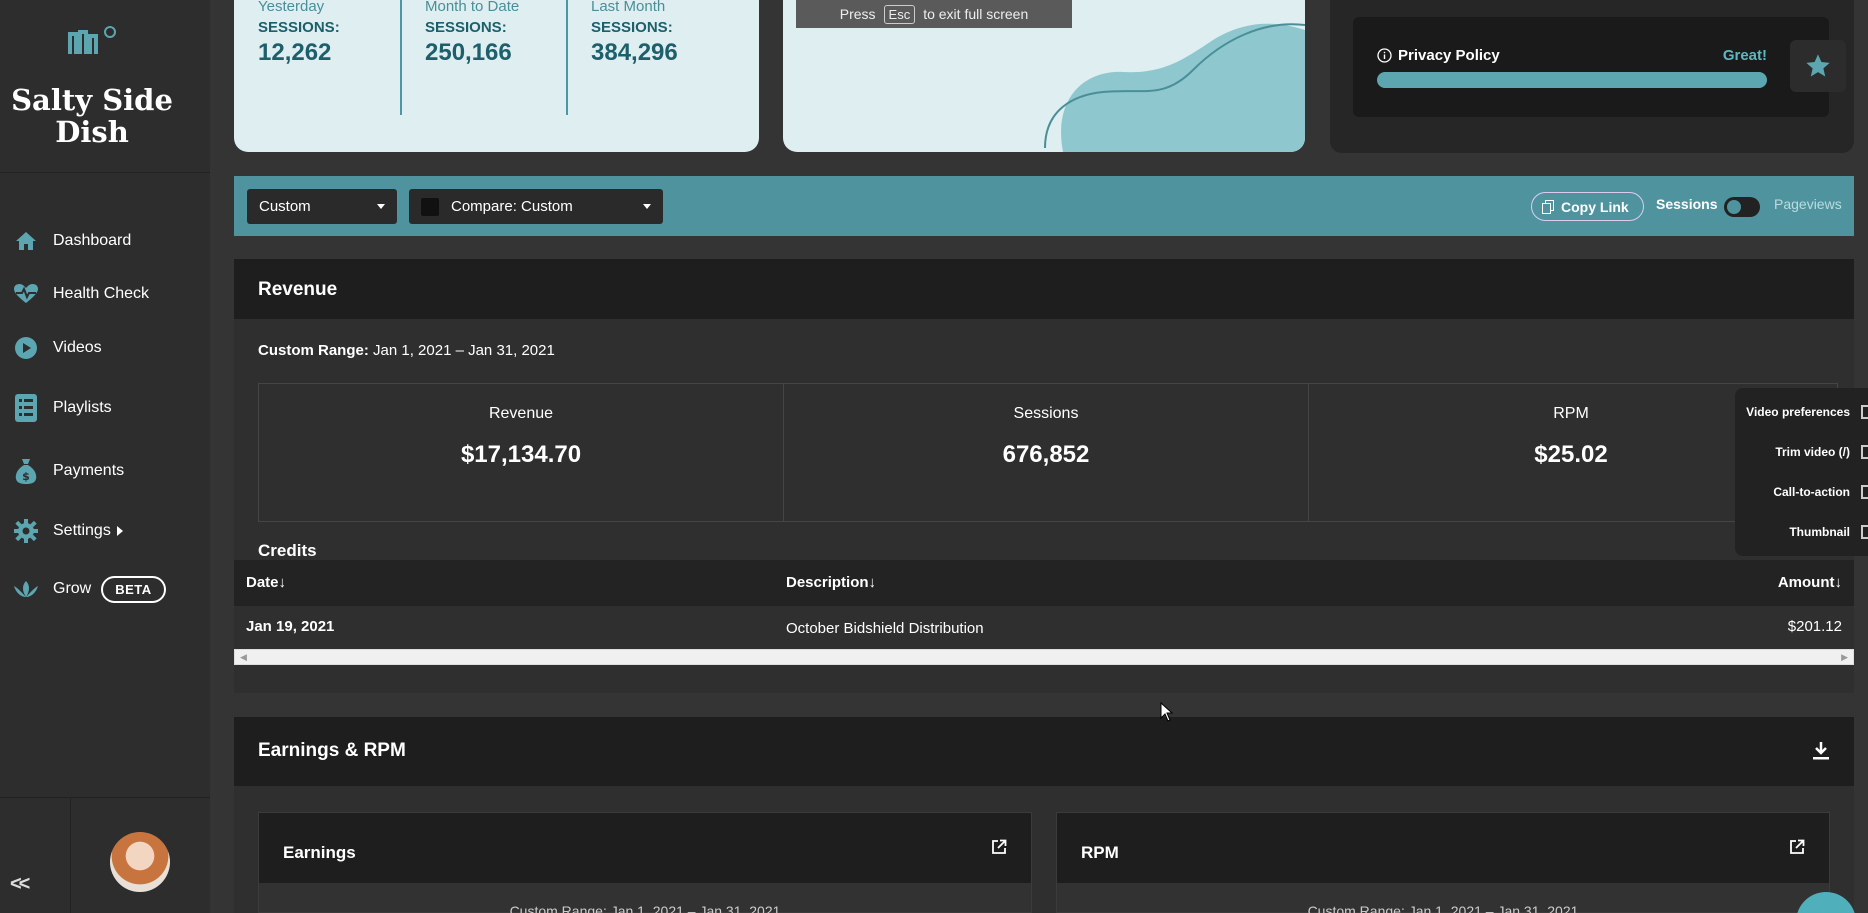  I want to click on stat-month-to-date: Month to Date SESSIONS: 250,166, so click(505, 33).